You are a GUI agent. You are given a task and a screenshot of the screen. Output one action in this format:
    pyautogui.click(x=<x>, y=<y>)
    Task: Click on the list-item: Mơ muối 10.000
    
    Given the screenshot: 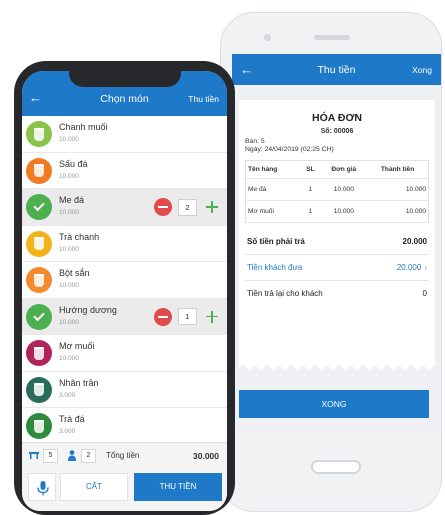 What is the action you would take?
    pyautogui.click(x=124, y=353)
    